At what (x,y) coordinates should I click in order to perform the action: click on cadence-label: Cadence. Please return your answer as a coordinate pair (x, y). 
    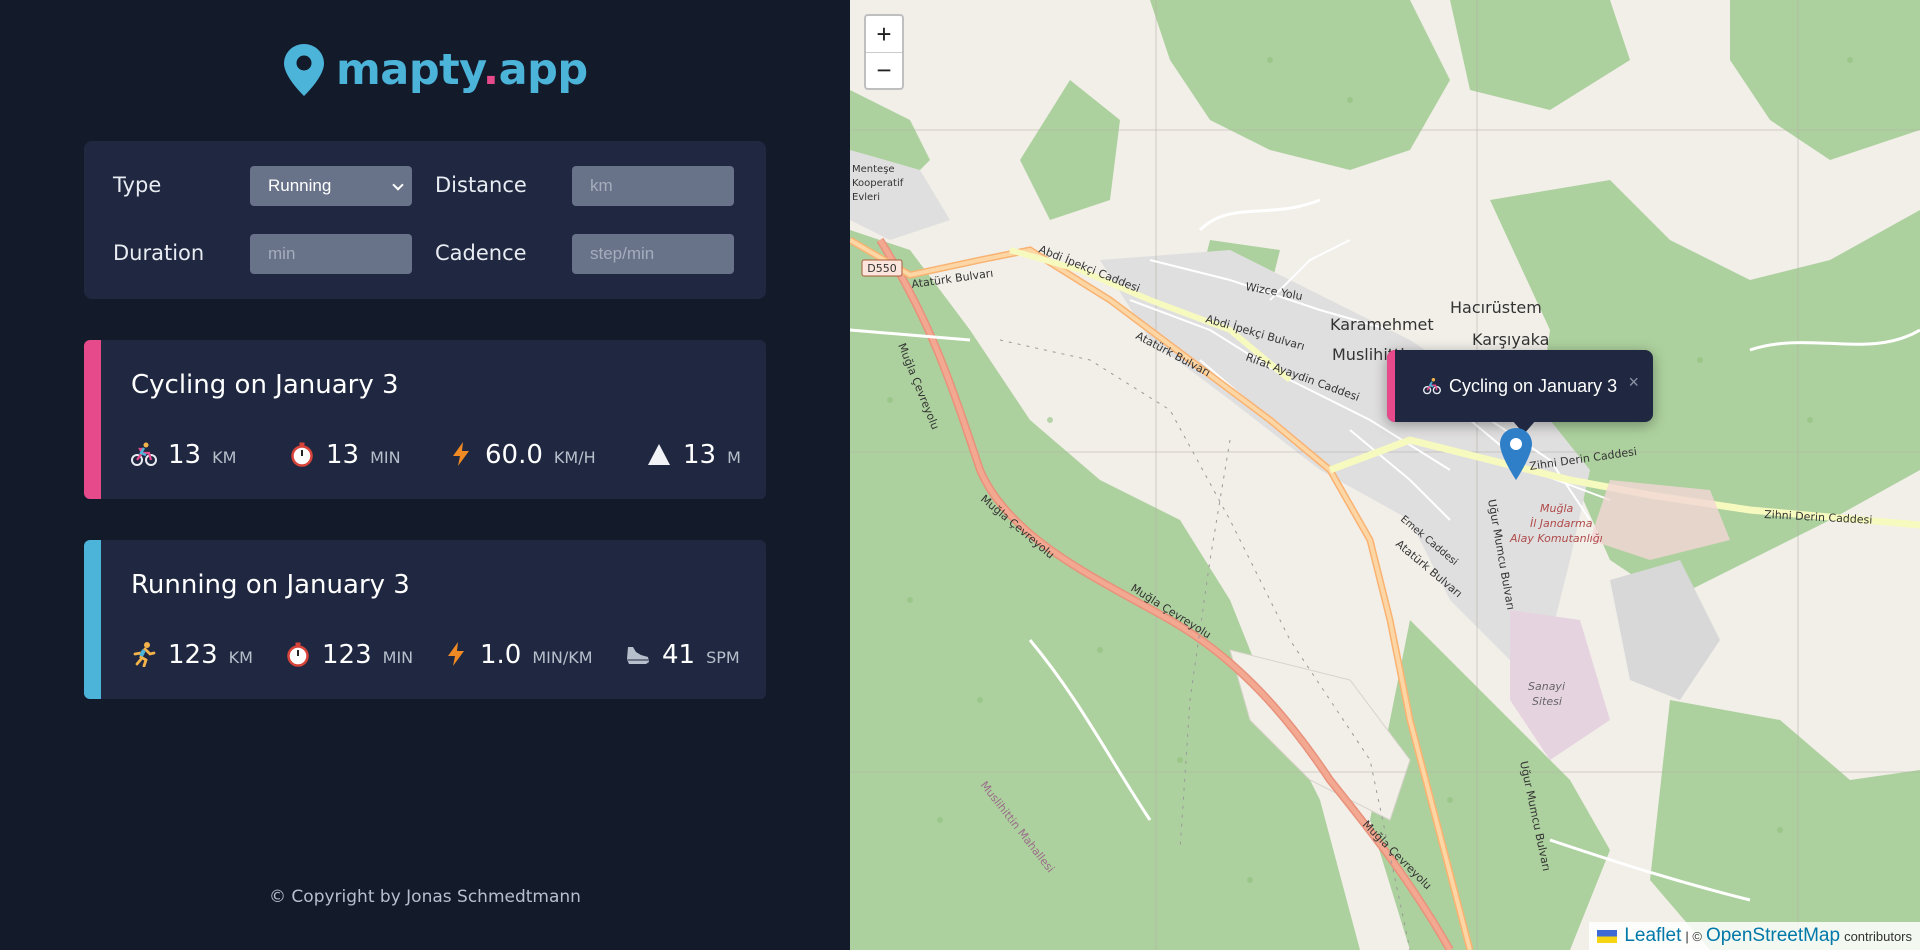
    Looking at the image, I should click on (481, 253).